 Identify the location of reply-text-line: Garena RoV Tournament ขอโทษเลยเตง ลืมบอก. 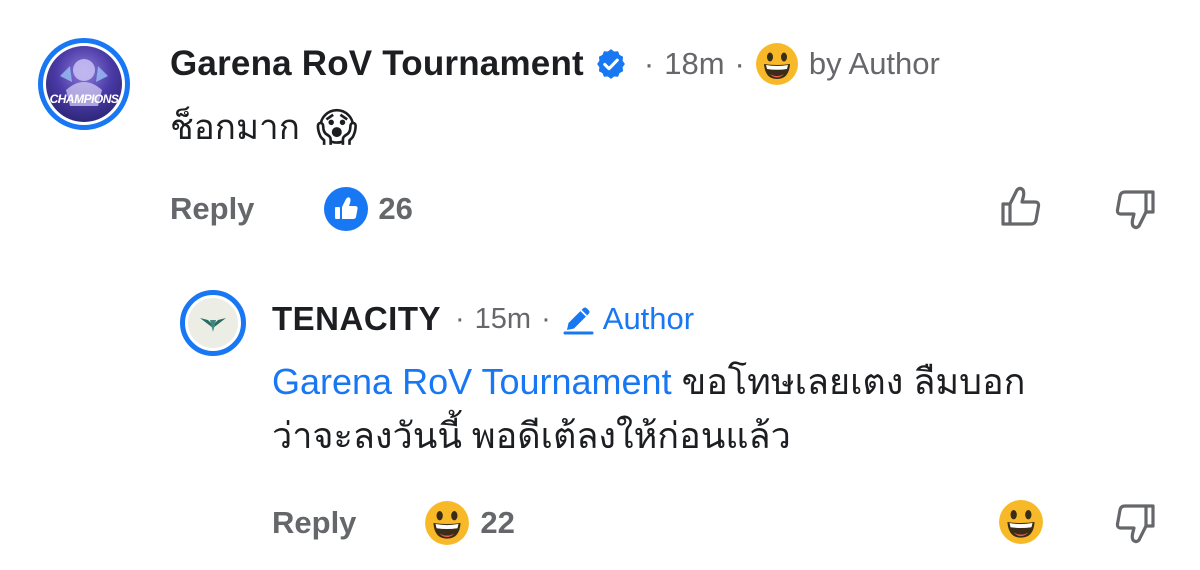
(722, 382).